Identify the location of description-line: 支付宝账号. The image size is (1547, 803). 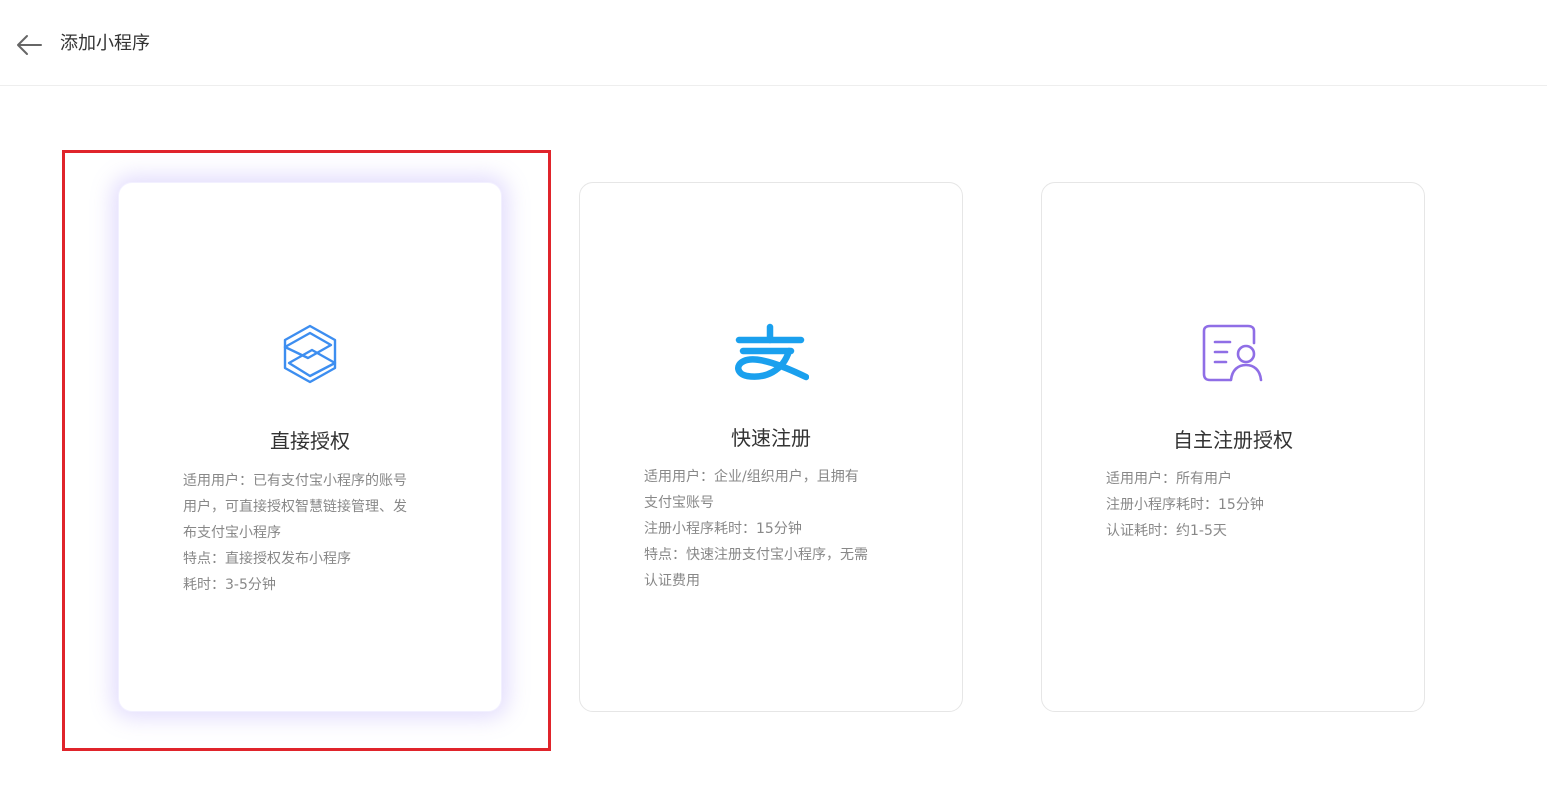
(679, 503).